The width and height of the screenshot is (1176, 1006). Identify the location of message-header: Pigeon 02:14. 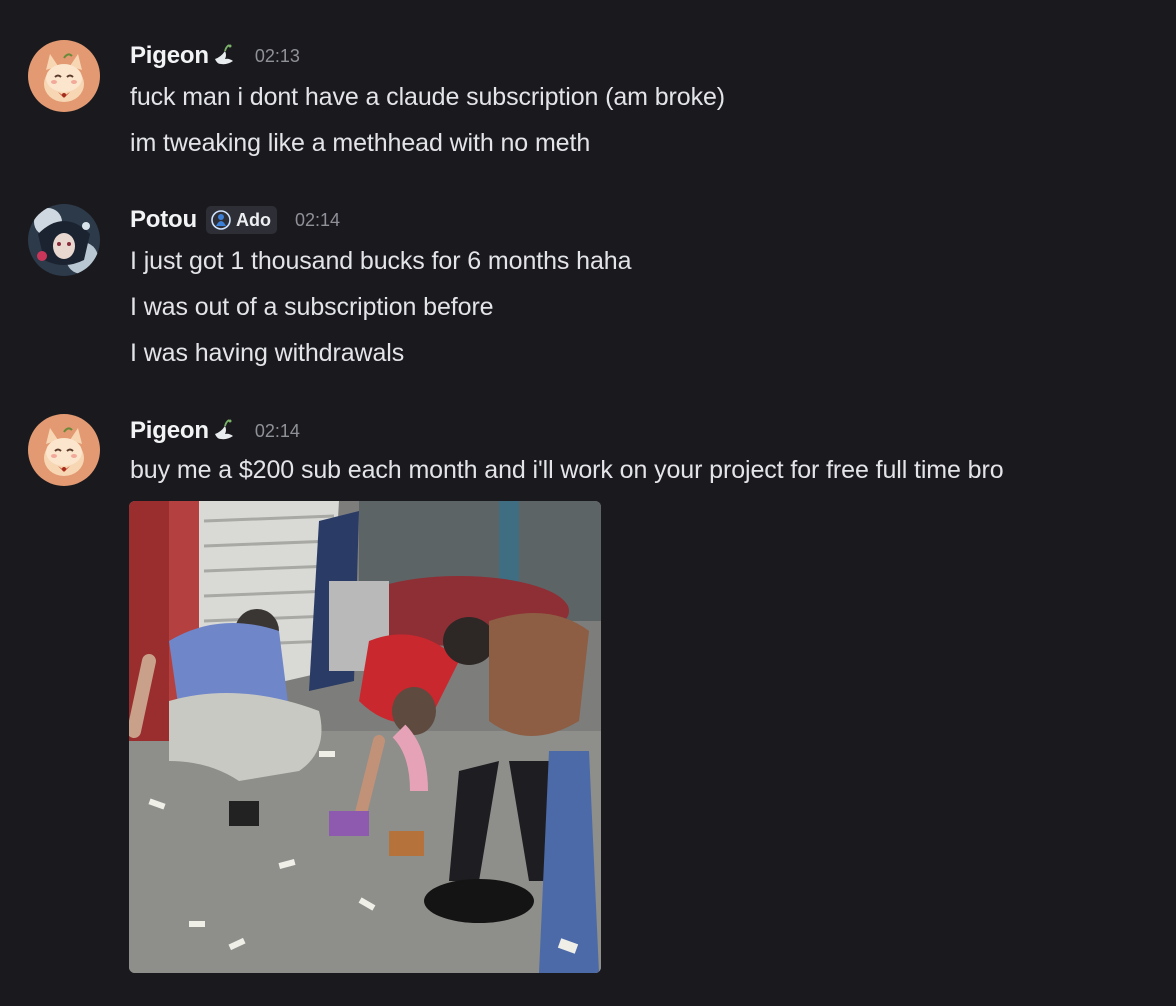
(215, 431).